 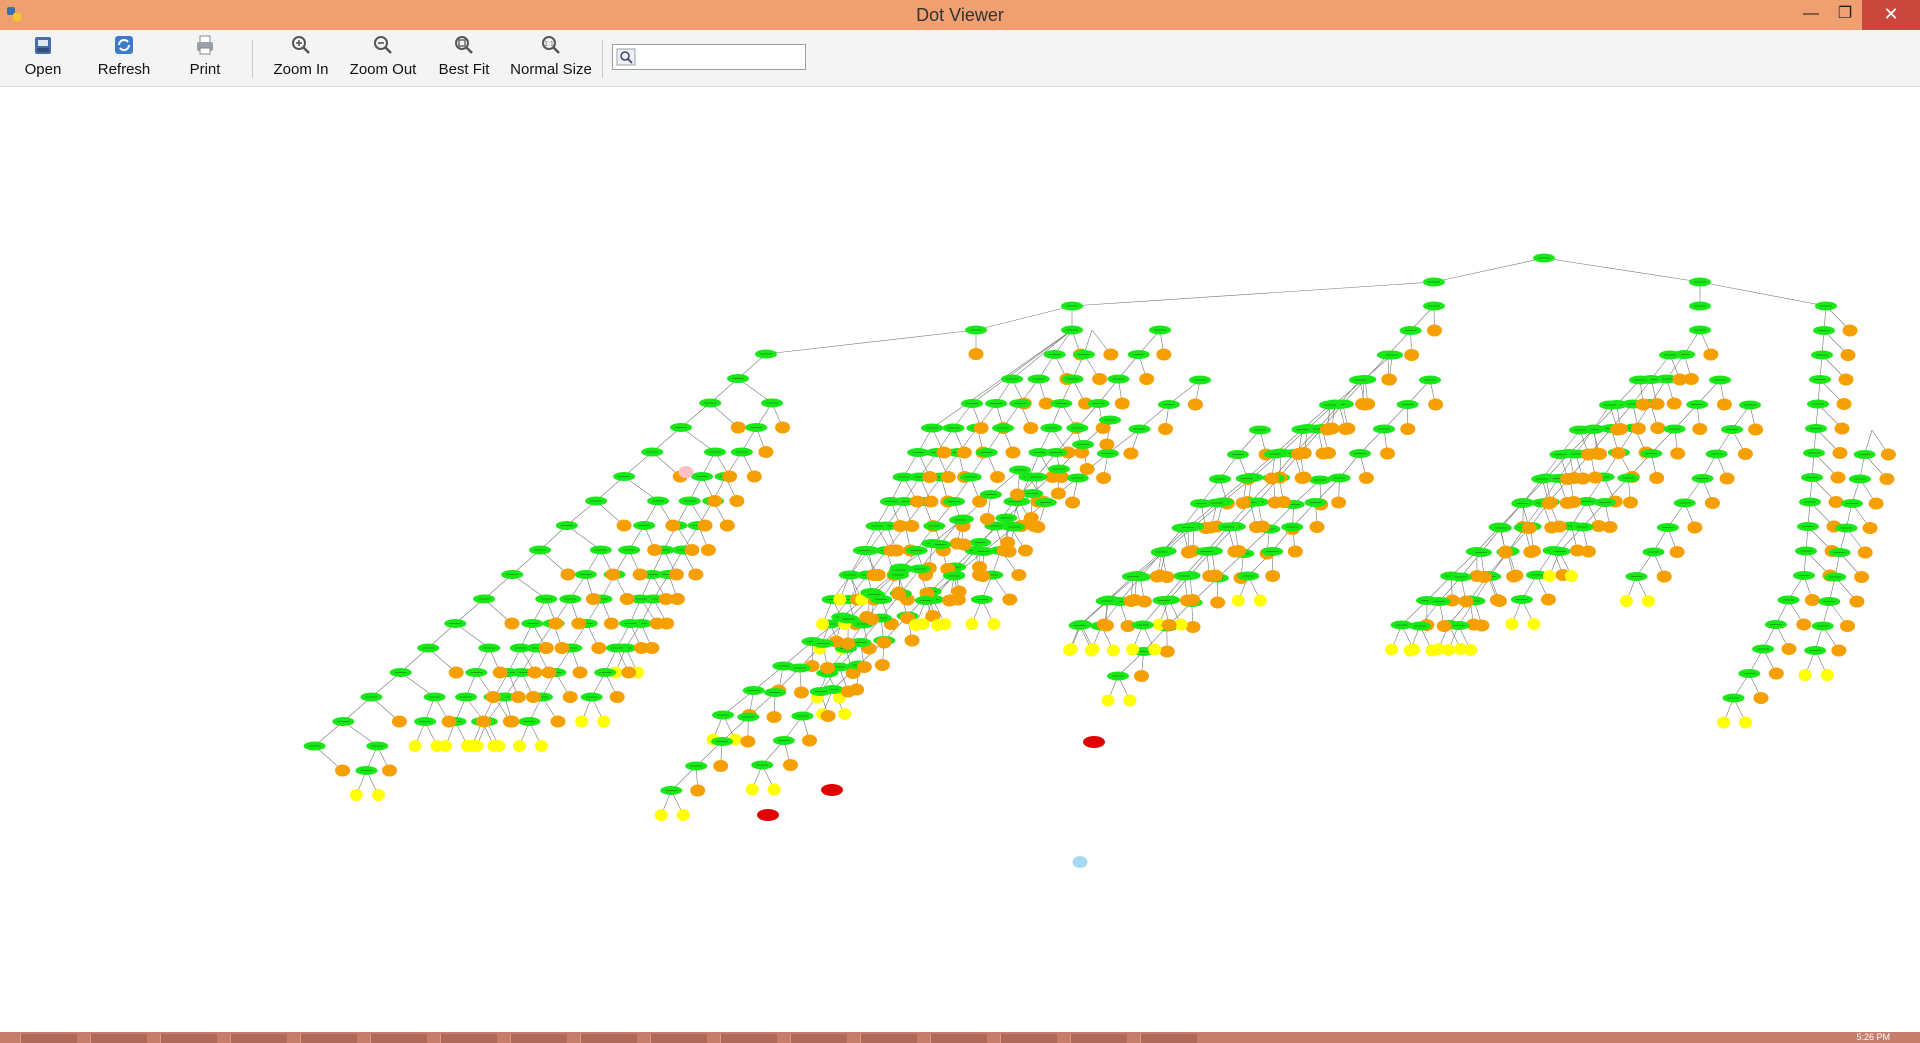 What do you see at coordinates (832, 790) in the screenshot?
I see `graph-node-red` at bounding box center [832, 790].